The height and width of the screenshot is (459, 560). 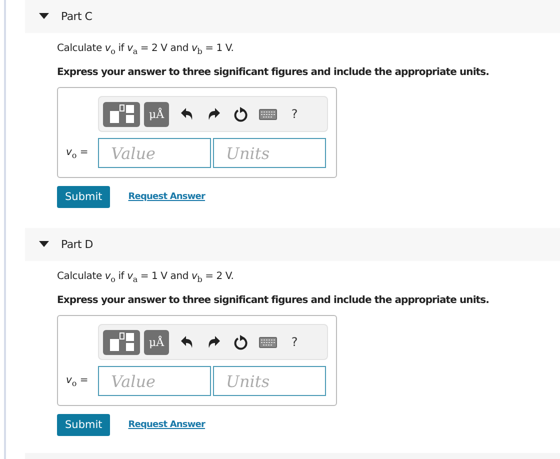 I want to click on part-title: Part C, so click(x=76, y=16).